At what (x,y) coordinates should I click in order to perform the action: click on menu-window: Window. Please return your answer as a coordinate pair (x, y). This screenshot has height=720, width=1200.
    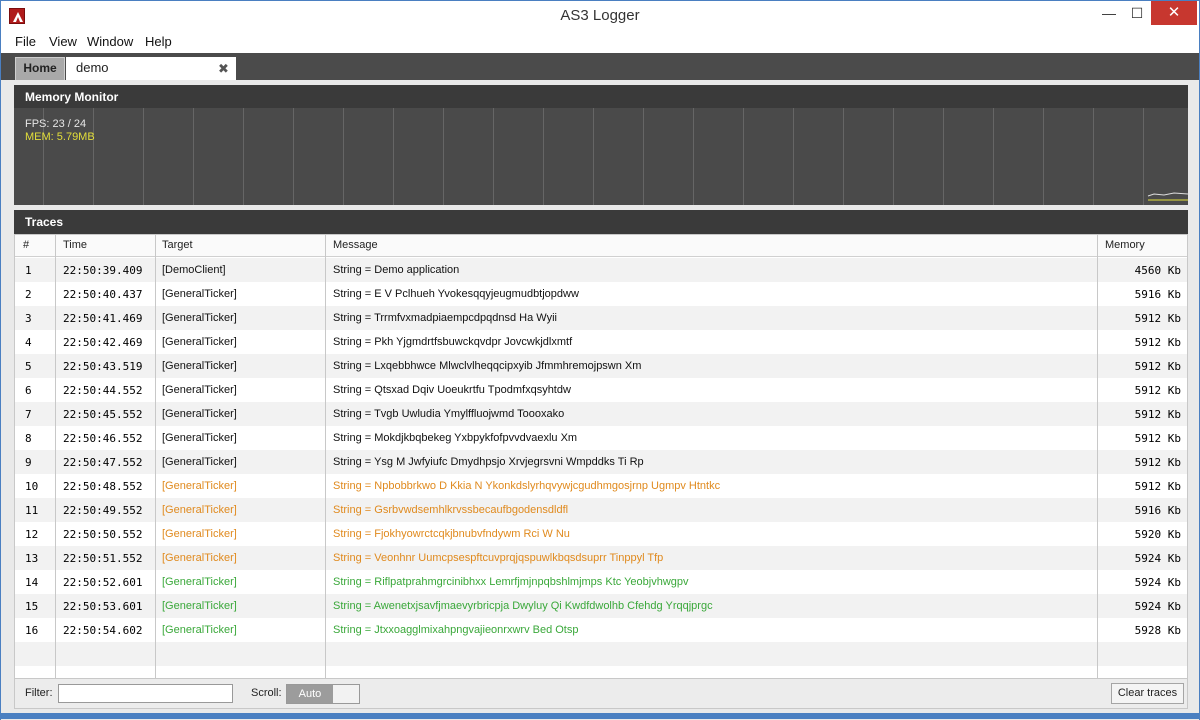
    Looking at the image, I should click on (110, 41).